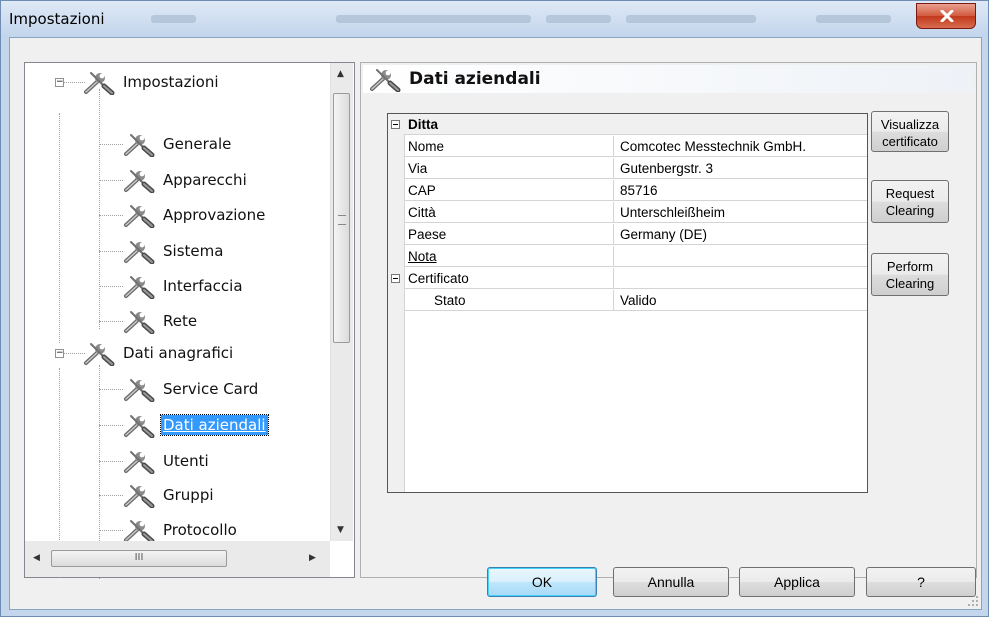 This screenshot has height=617, width=989. What do you see at coordinates (910, 266) in the screenshot?
I see `button-label: Perform` at bounding box center [910, 266].